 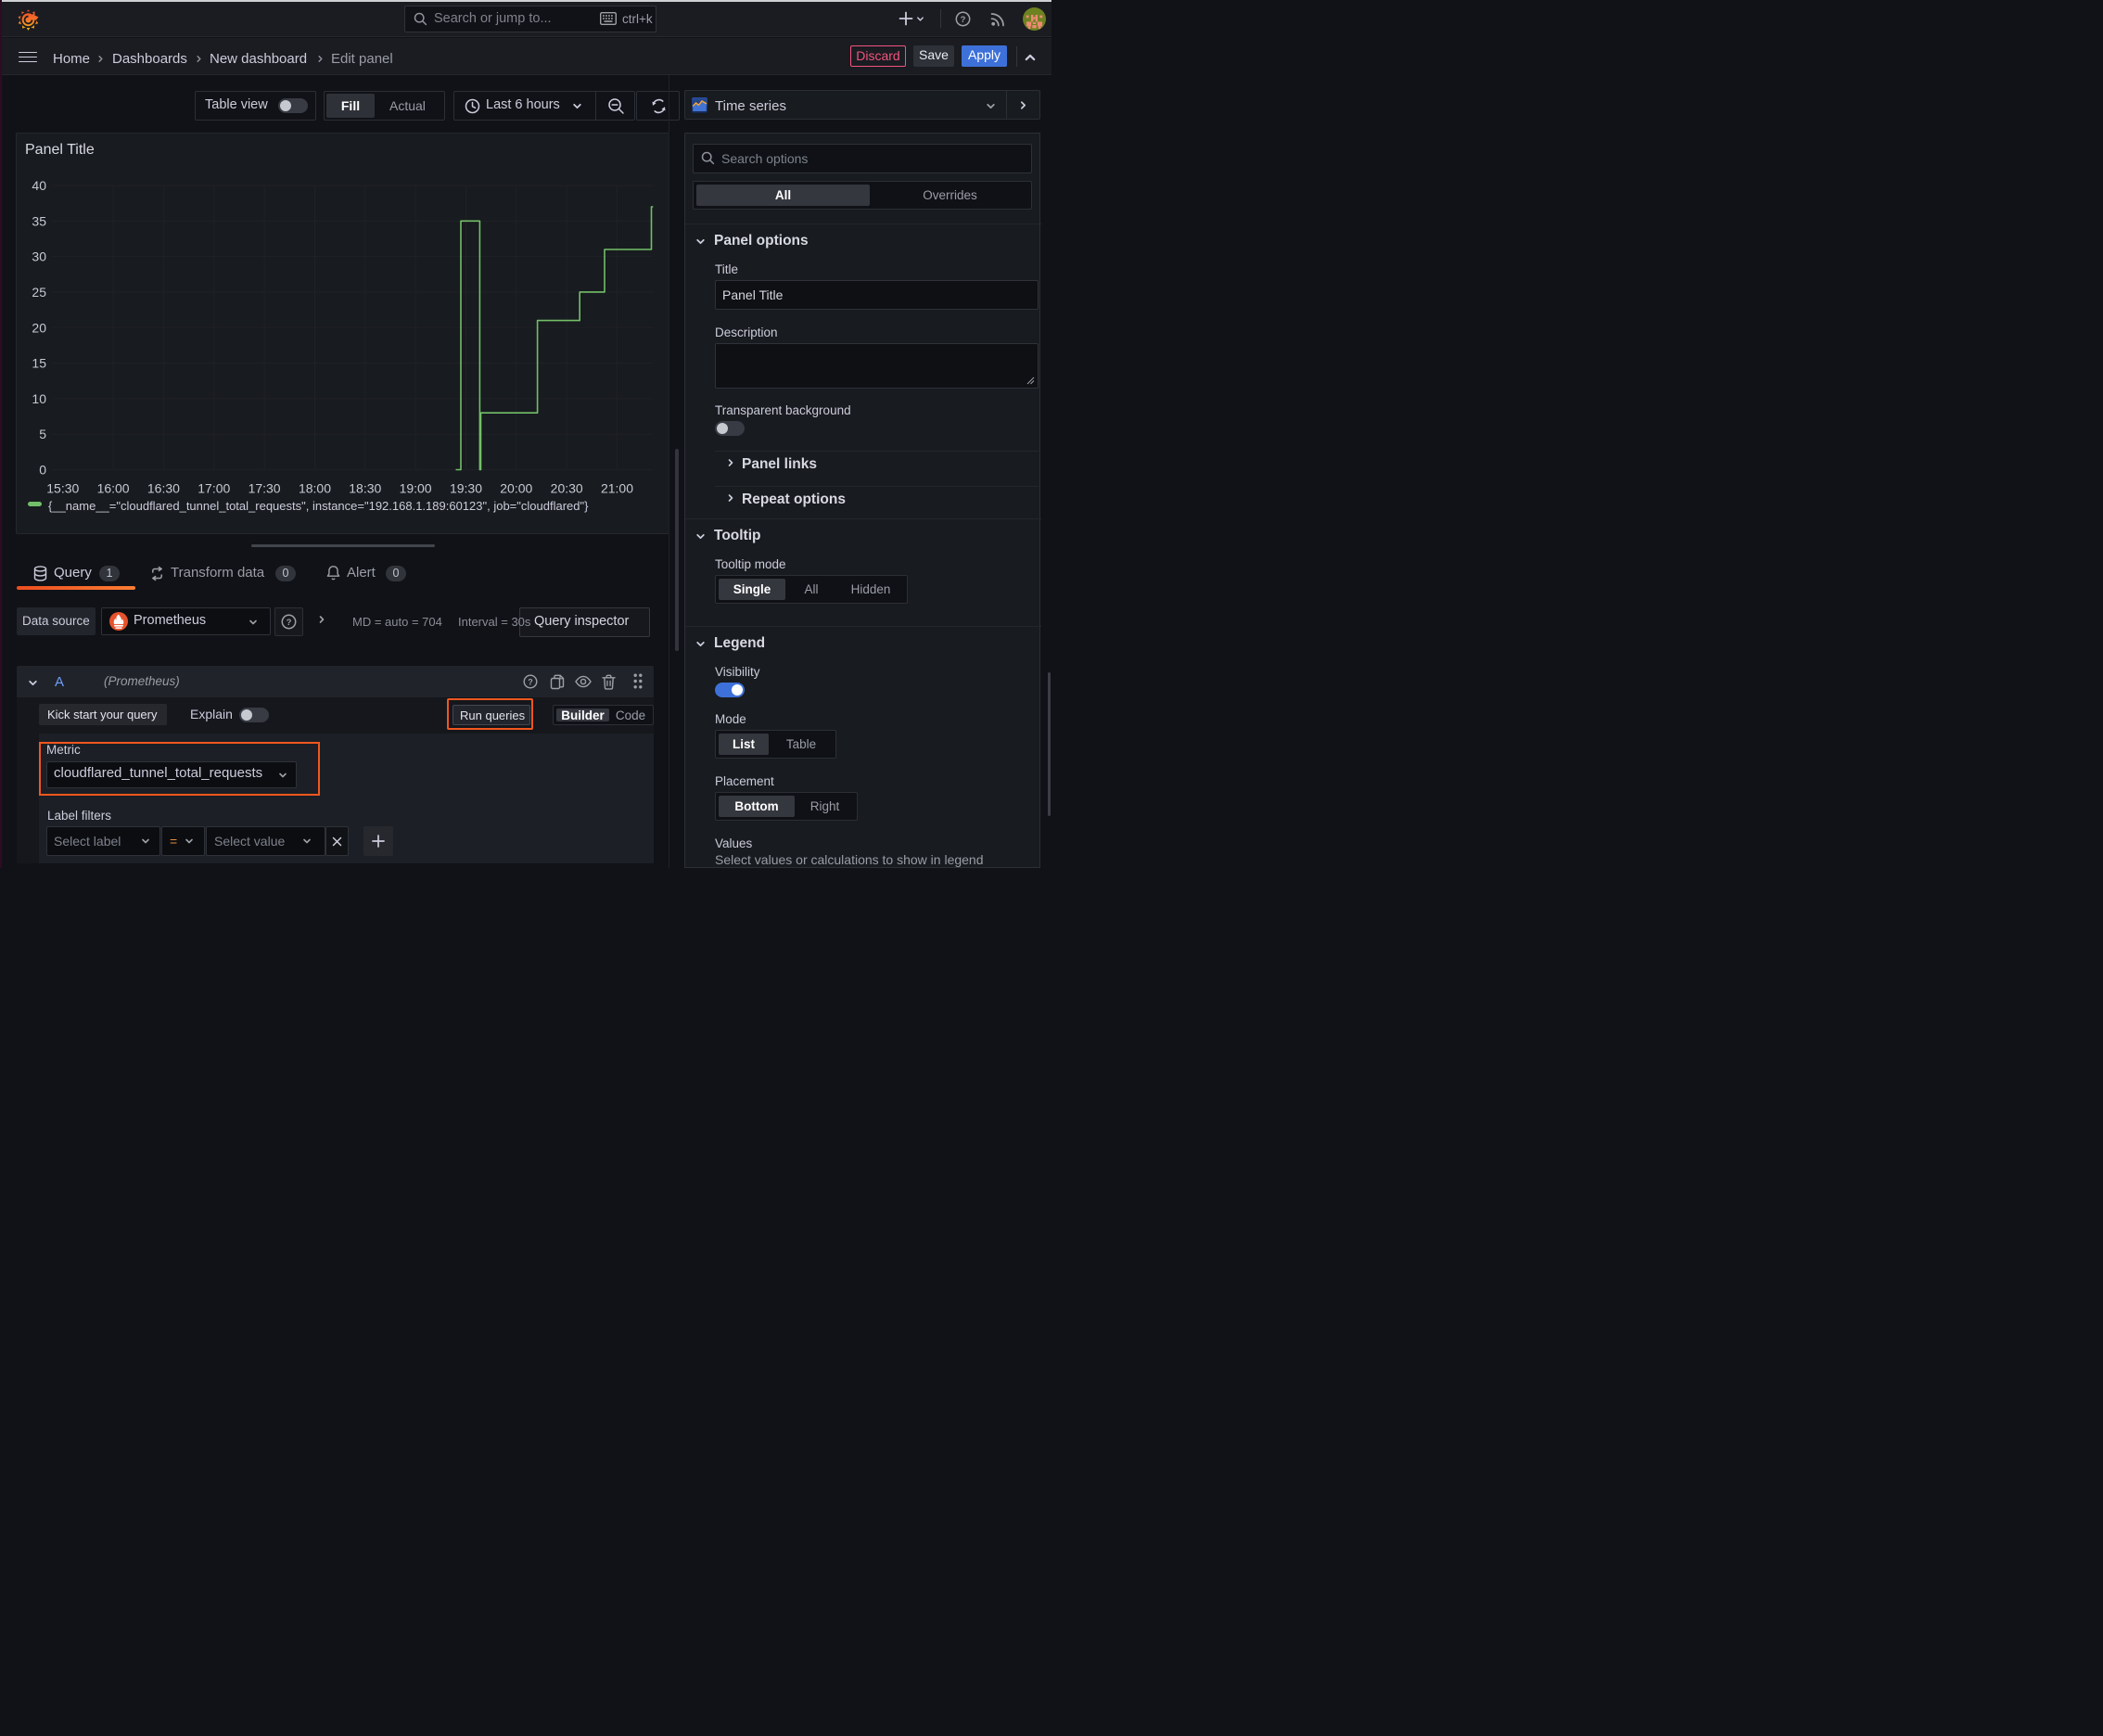 What do you see at coordinates (416, 488) in the screenshot?
I see `svg-text: 19:00` at bounding box center [416, 488].